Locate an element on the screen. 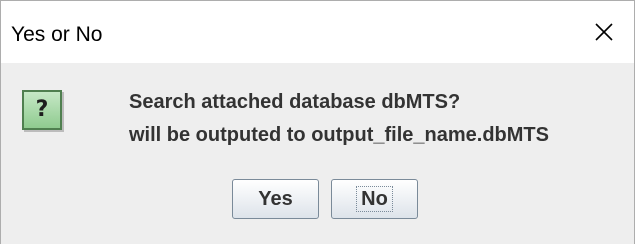 The width and height of the screenshot is (635, 244). no-button: No is located at coordinates (374, 199).